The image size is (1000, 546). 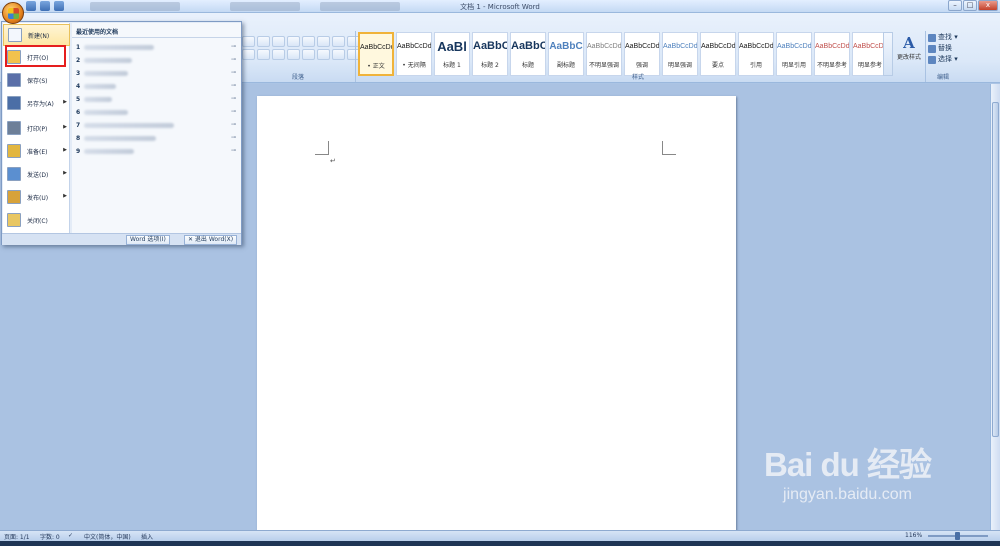 What do you see at coordinates (36, 197) in the screenshot?
I see `menu-item: 发布(U) ▶` at bounding box center [36, 197].